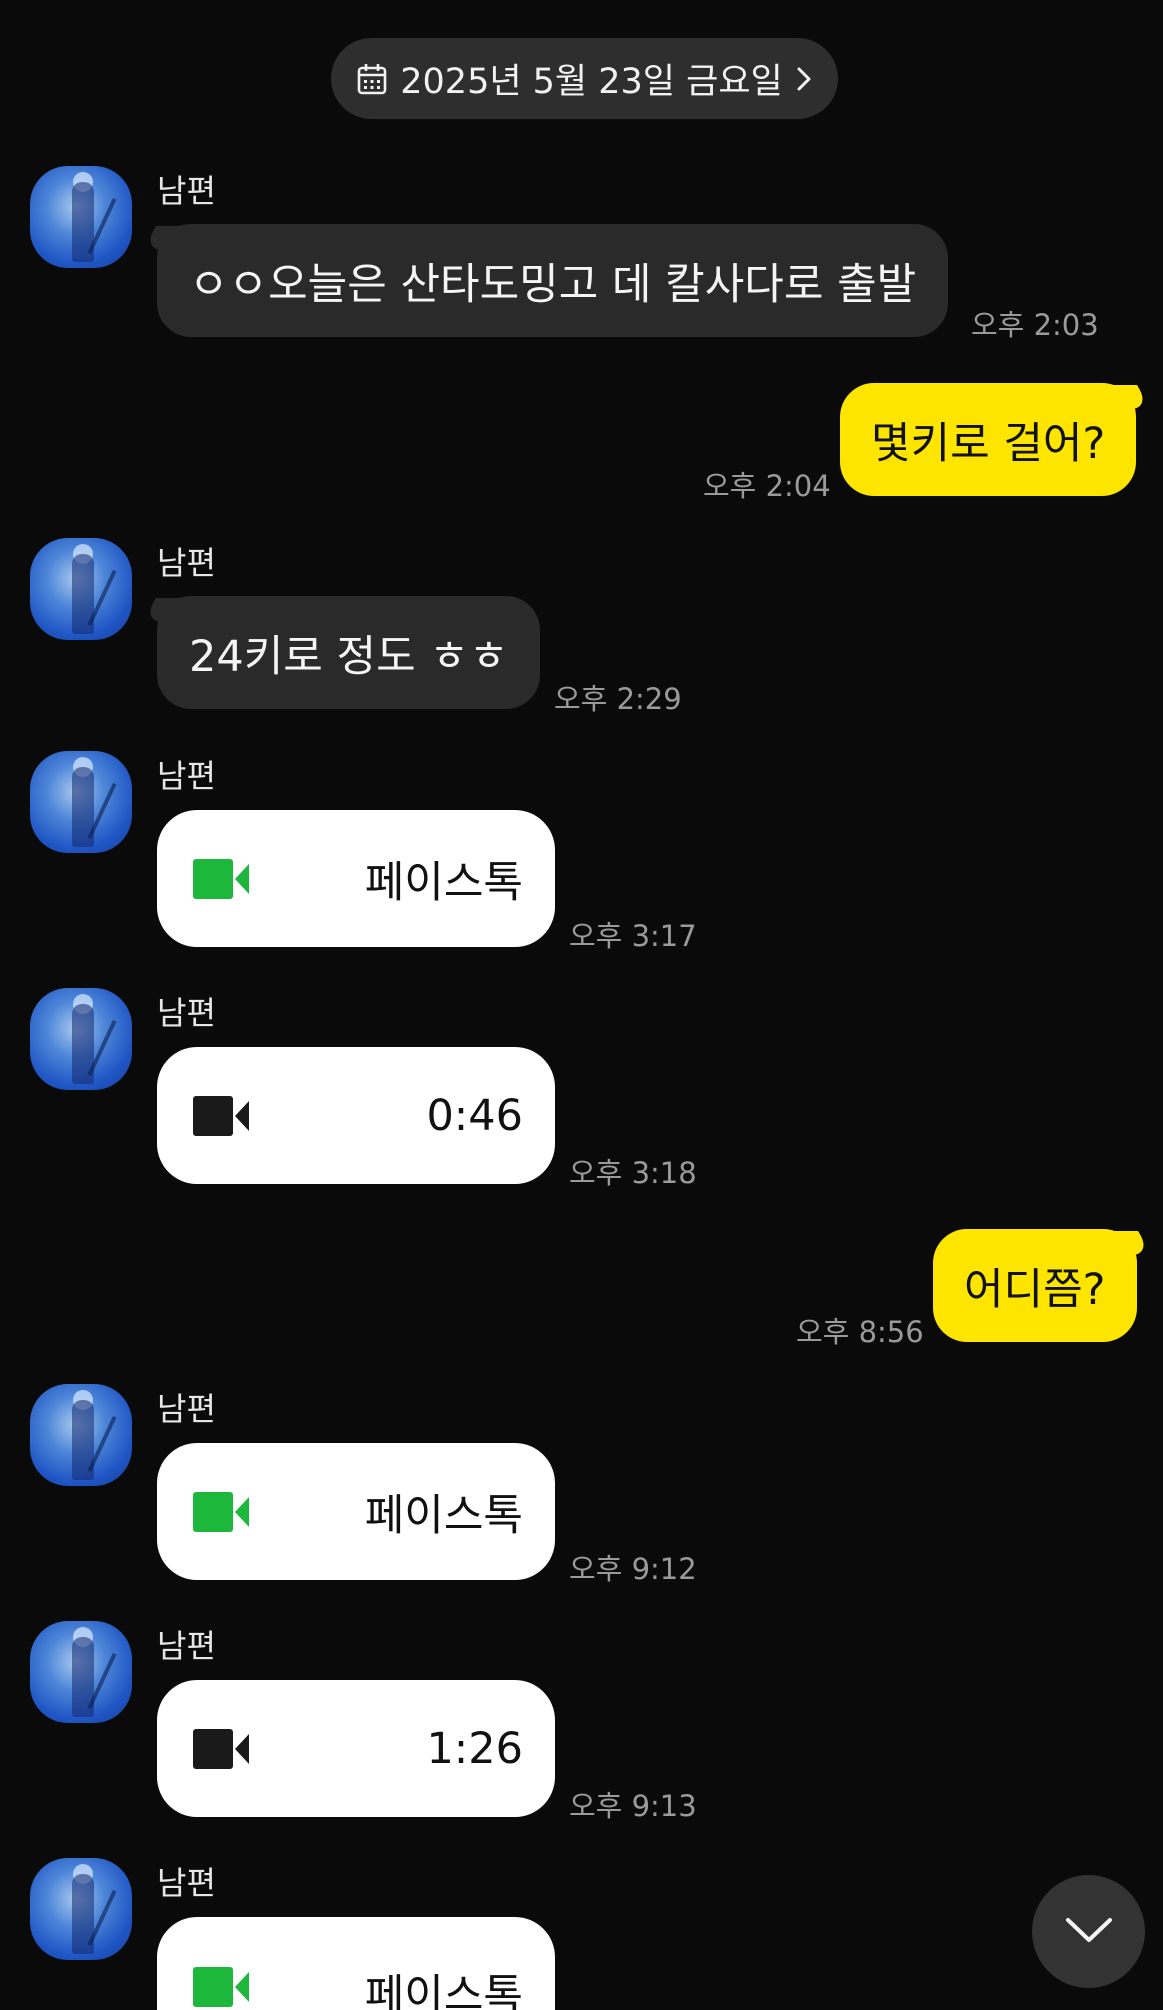  What do you see at coordinates (553, 284) in the screenshot?
I see `message-text: ㅇㅇ오늘은 산타도밍고 데 칼사다로 출발` at bounding box center [553, 284].